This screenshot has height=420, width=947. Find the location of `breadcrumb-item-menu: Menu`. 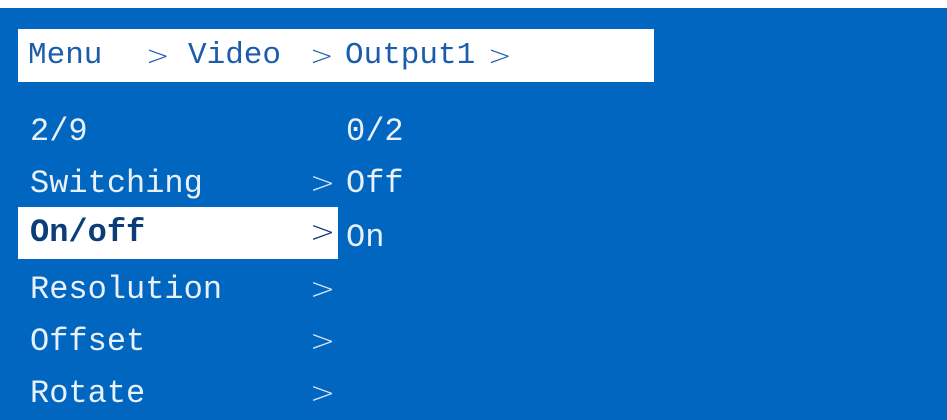

breadcrumb-item-menu: Menu is located at coordinates (65, 55).